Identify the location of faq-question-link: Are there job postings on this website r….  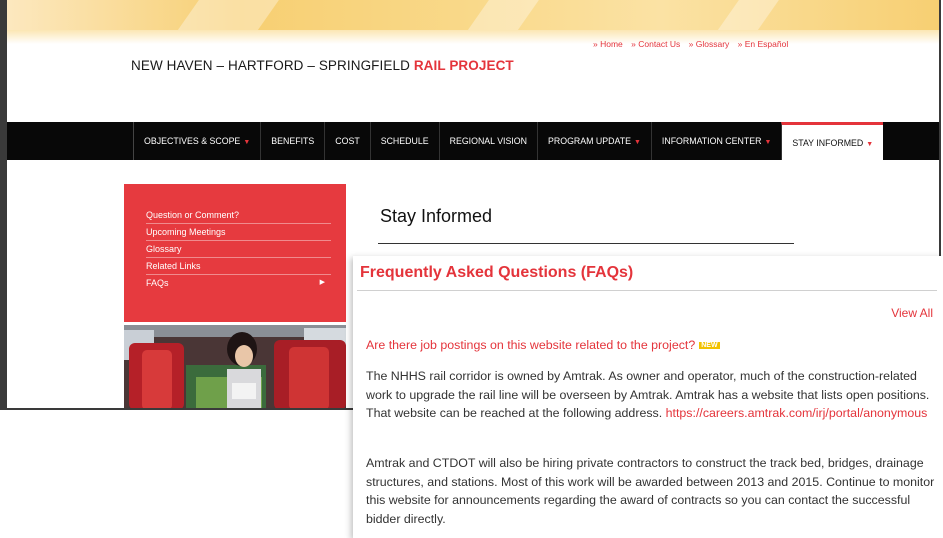
(543, 345).